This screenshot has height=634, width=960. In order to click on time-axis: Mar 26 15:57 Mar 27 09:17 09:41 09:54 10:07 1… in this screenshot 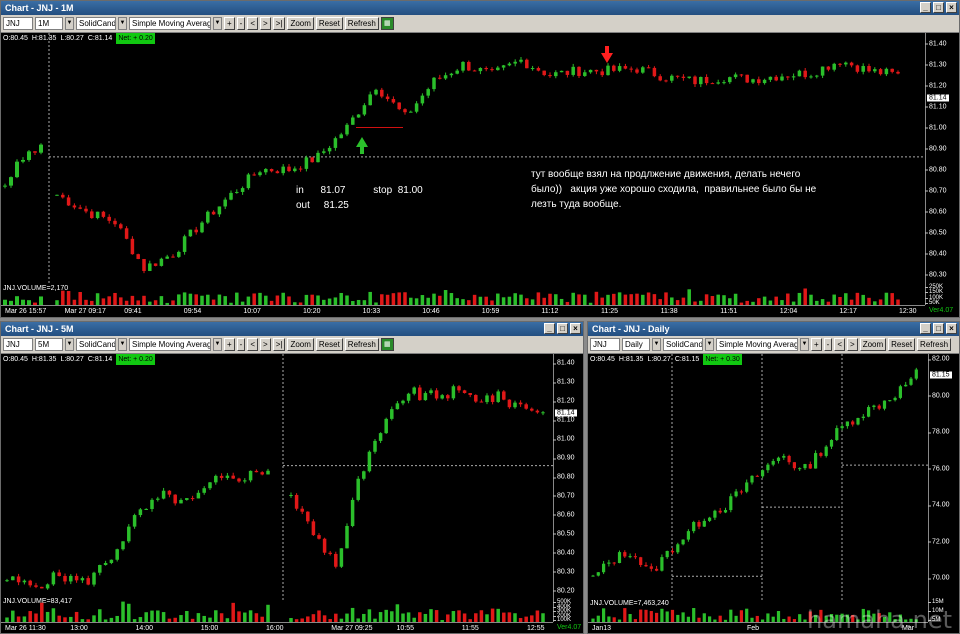, I will do `click(463, 311)`.